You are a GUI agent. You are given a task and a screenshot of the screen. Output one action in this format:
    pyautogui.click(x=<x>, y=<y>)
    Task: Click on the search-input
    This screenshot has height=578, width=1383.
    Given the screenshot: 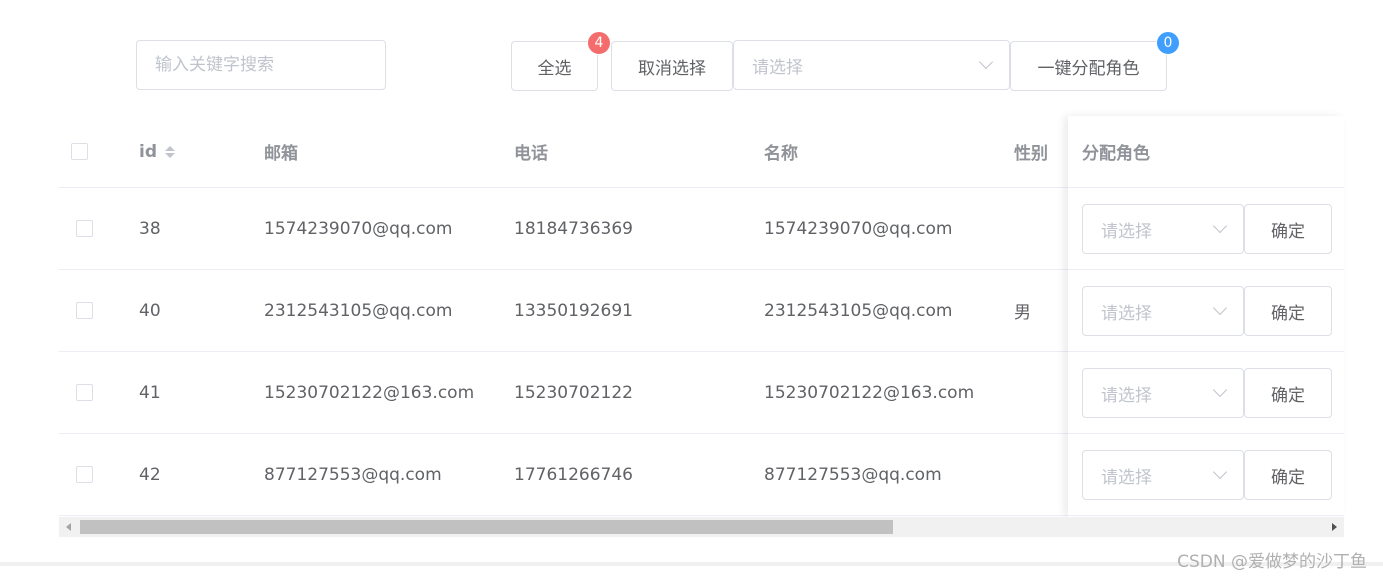 What is the action you would take?
    pyautogui.click(x=261, y=65)
    